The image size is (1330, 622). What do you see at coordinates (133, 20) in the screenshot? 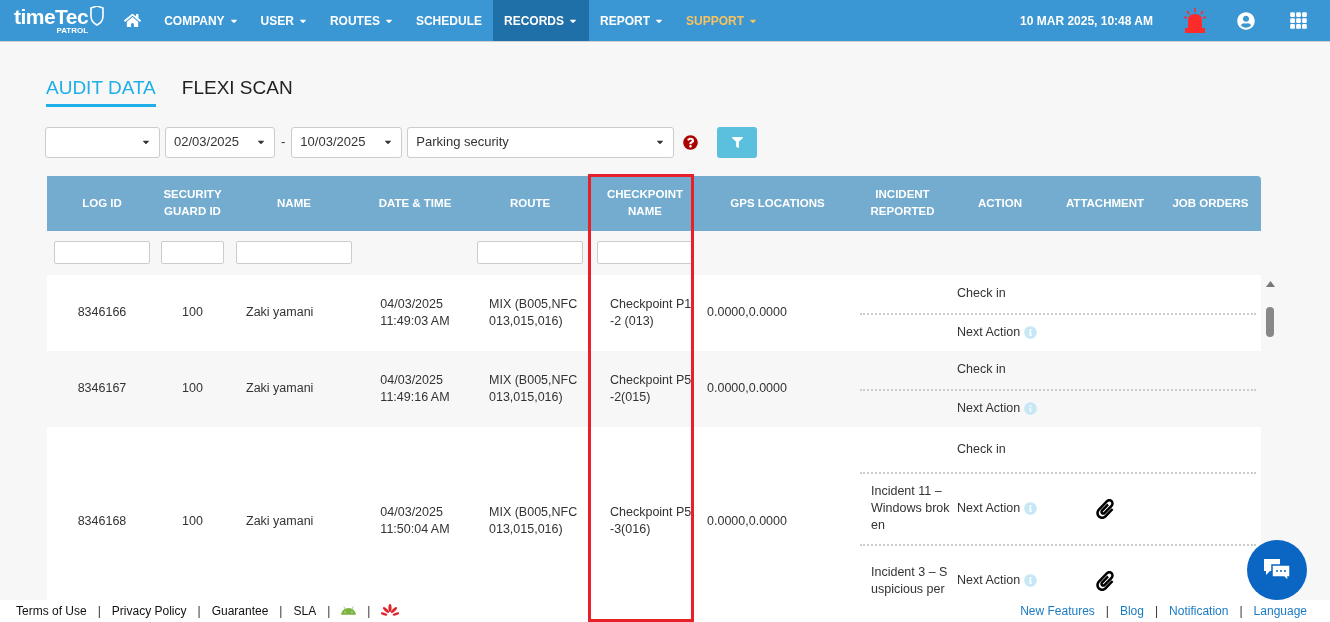
I see `home-icon` at bounding box center [133, 20].